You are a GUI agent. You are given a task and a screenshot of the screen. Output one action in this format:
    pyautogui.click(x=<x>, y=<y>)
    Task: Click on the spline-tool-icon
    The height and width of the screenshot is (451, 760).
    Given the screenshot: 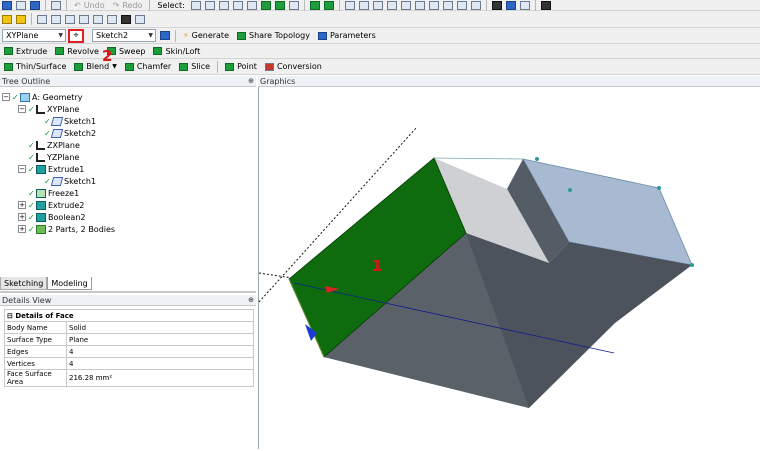 What is the action you would take?
    pyautogui.click(x=84, y=19)
    